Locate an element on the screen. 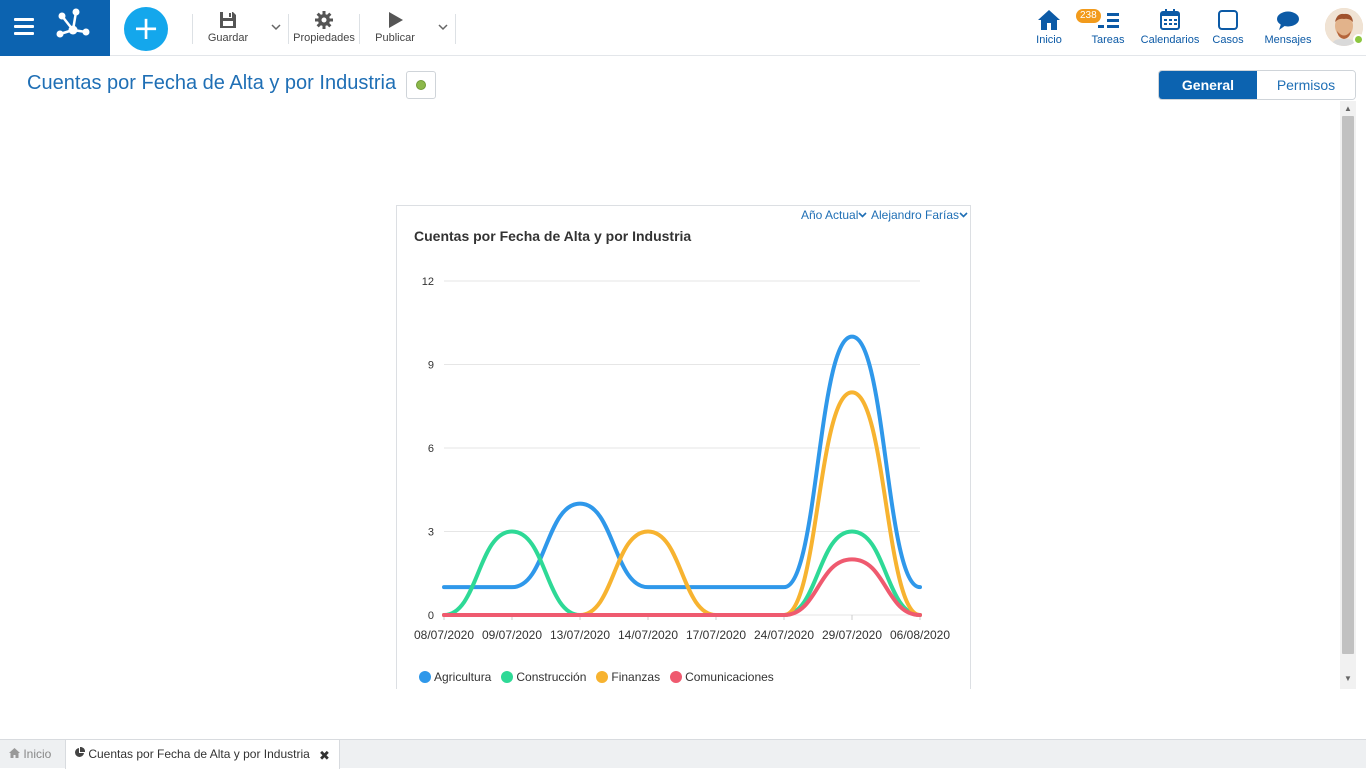 The height and width of the screenshot is (769, 1366). bottom-tab-home-label: Inicio is located at coordinates (37, 754).